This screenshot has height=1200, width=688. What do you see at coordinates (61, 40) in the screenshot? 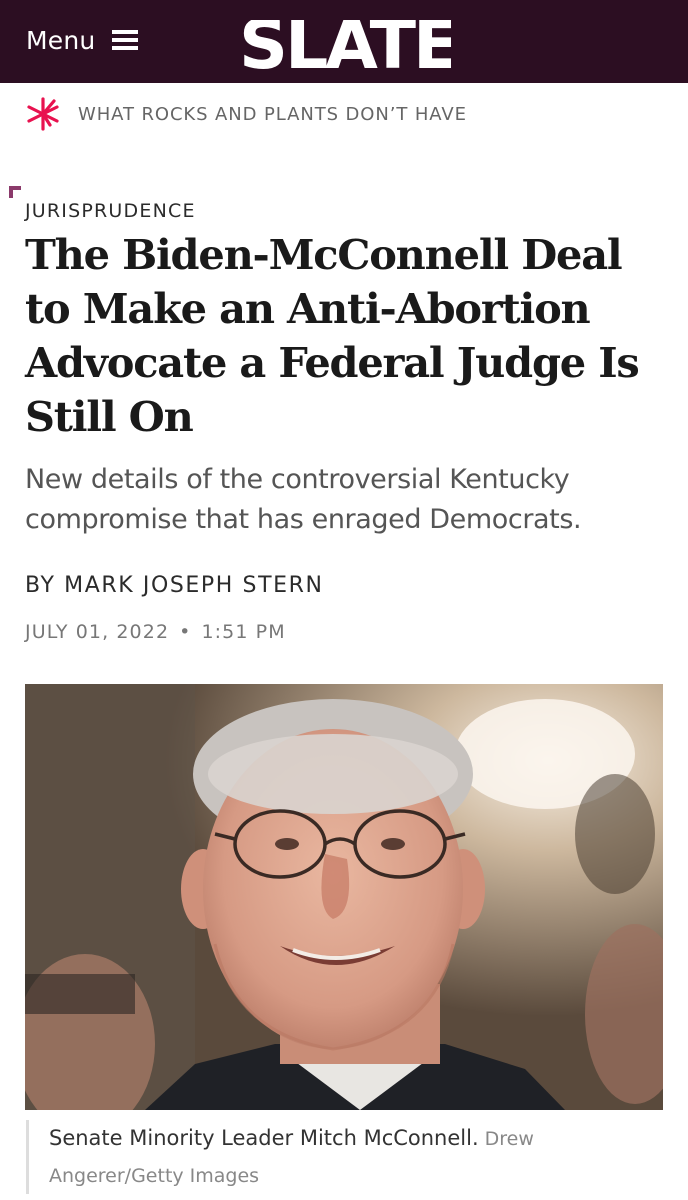
I see `menu-label: Menu` at bounding box center [61, 40].